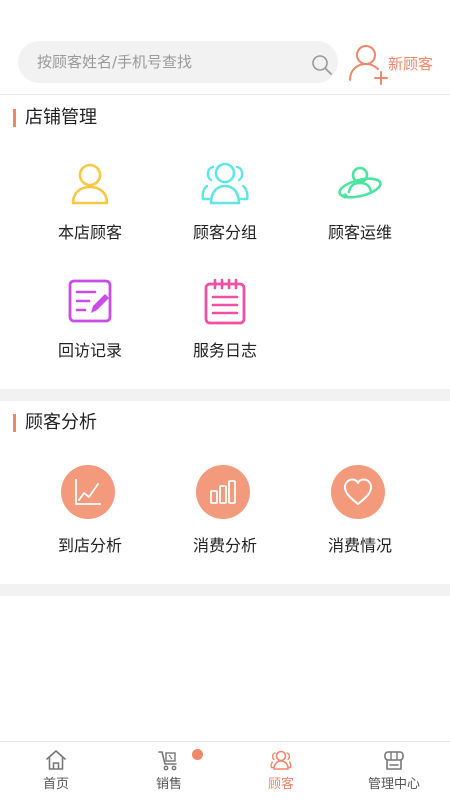 This screenshot has width=450, height=801. Describe the element at coordinates (56, 771) in the screenshot. I see `tab-home: 首页` at that location.